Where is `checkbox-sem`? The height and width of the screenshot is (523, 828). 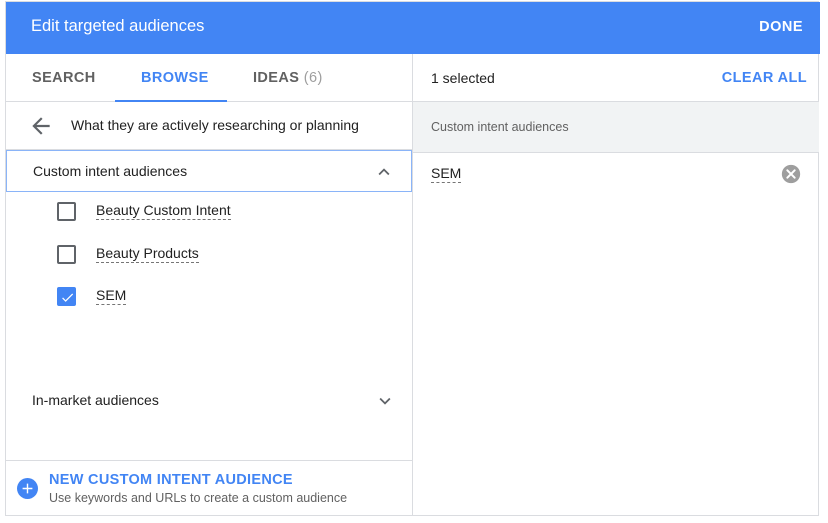
checkbox-sem is located at coordinates (66, 296).